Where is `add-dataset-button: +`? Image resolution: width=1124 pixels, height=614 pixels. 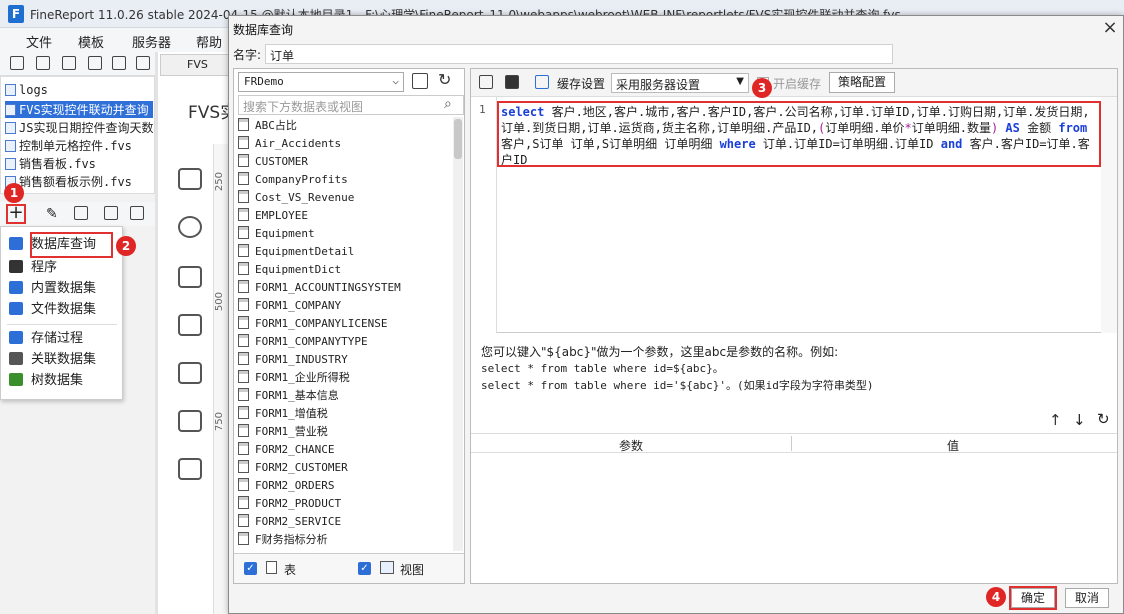
add-dataset-button: + is located at coordinates (16, 214).